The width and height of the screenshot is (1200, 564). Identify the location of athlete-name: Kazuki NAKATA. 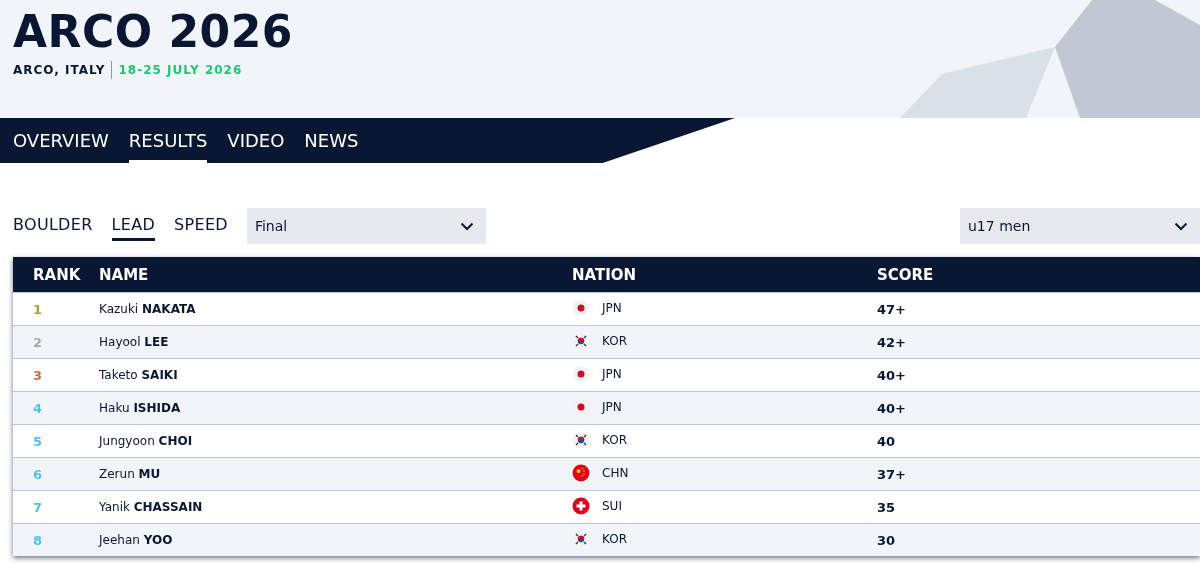
(147, 309).